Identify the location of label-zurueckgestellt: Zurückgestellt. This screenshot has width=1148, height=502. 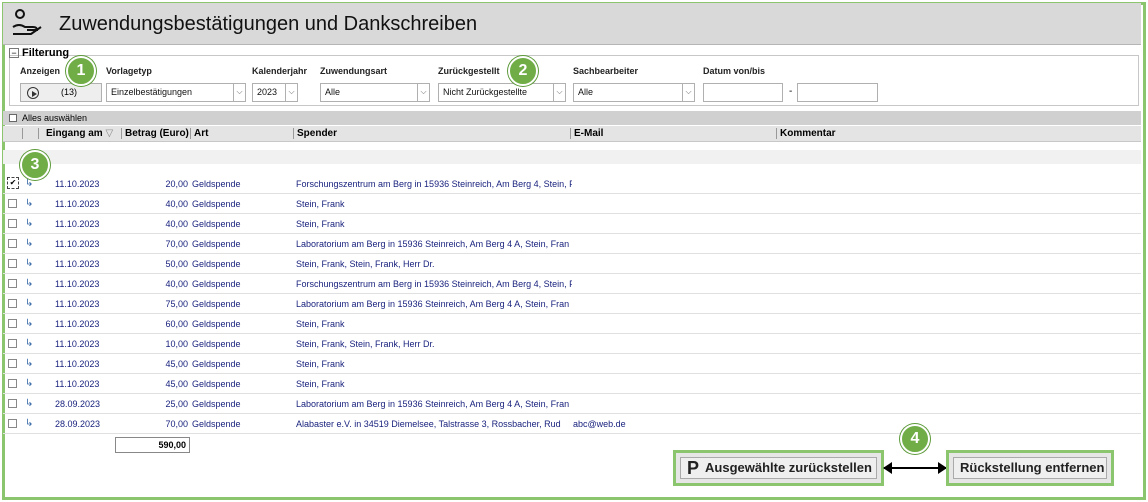
(469, 71).